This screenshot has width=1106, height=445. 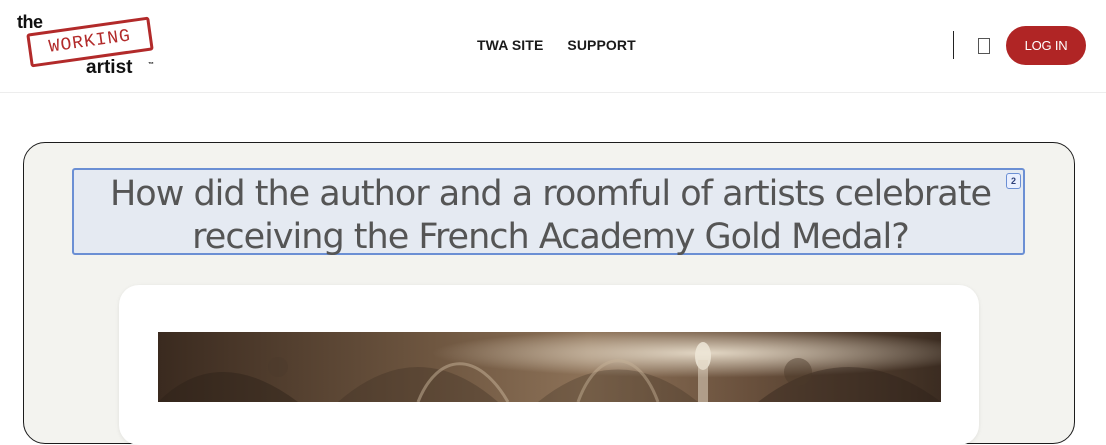 I want to click on question-number-badge: 2, so click(x=1013, y=181).